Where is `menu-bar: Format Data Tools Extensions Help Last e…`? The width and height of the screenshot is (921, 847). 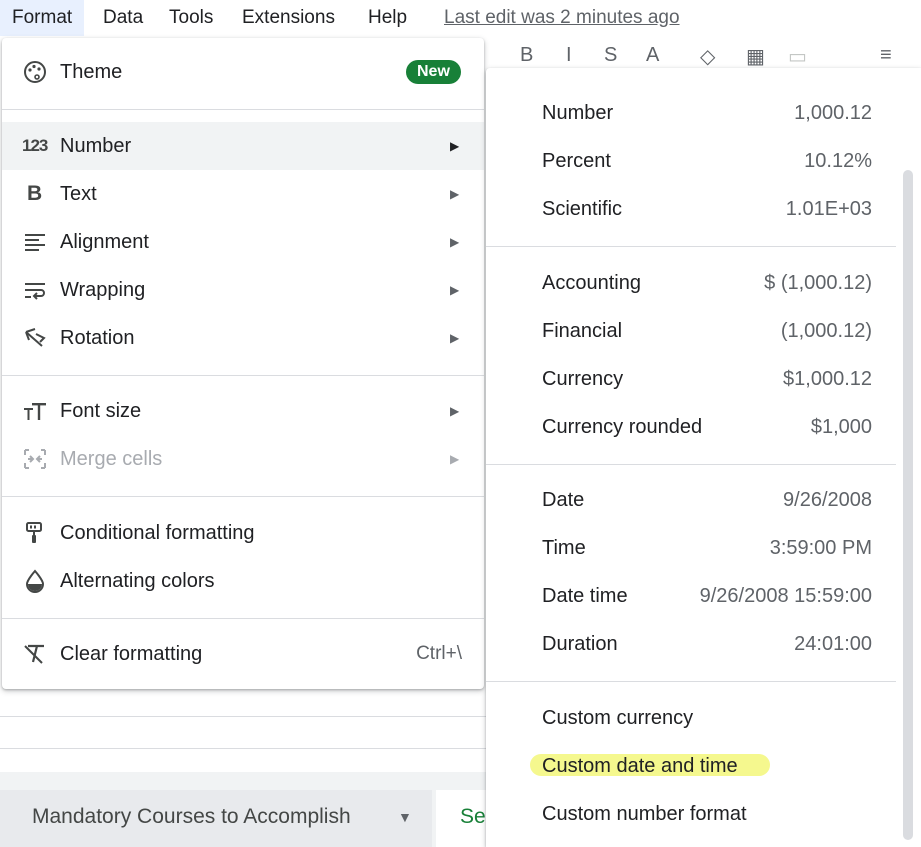 menu-bar: Format Data Tools Extensions Help Last e… is located at coordinates (460, 18).